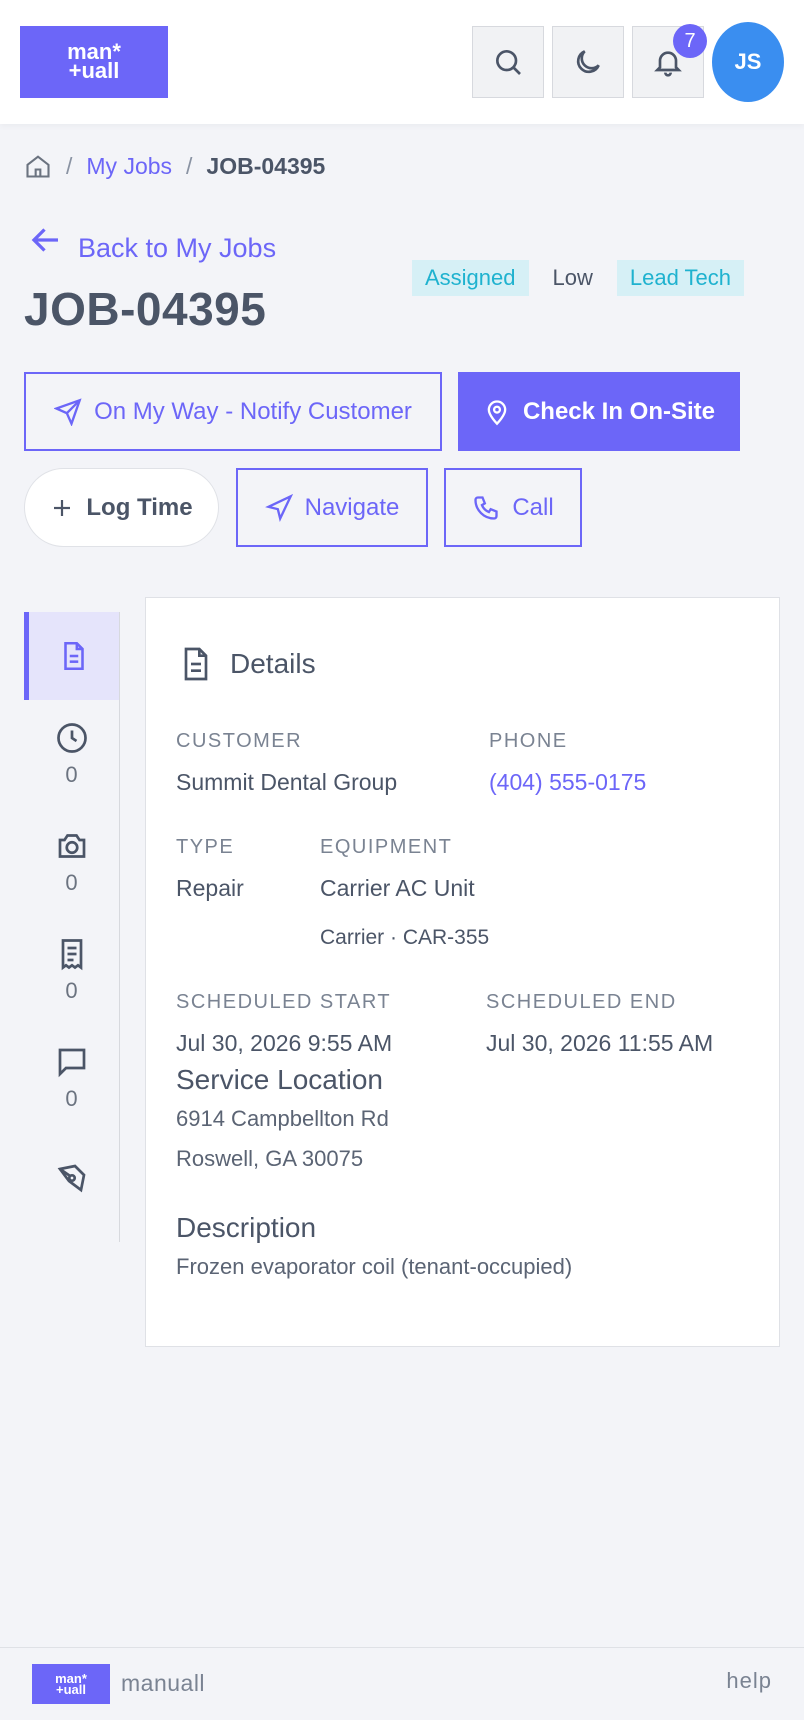 The height and width of the screenshot is (1720, 804). What do you see at coordinates (68, 411) in the screenshot?
I see `send-icon` at bounding box center [68, 411].